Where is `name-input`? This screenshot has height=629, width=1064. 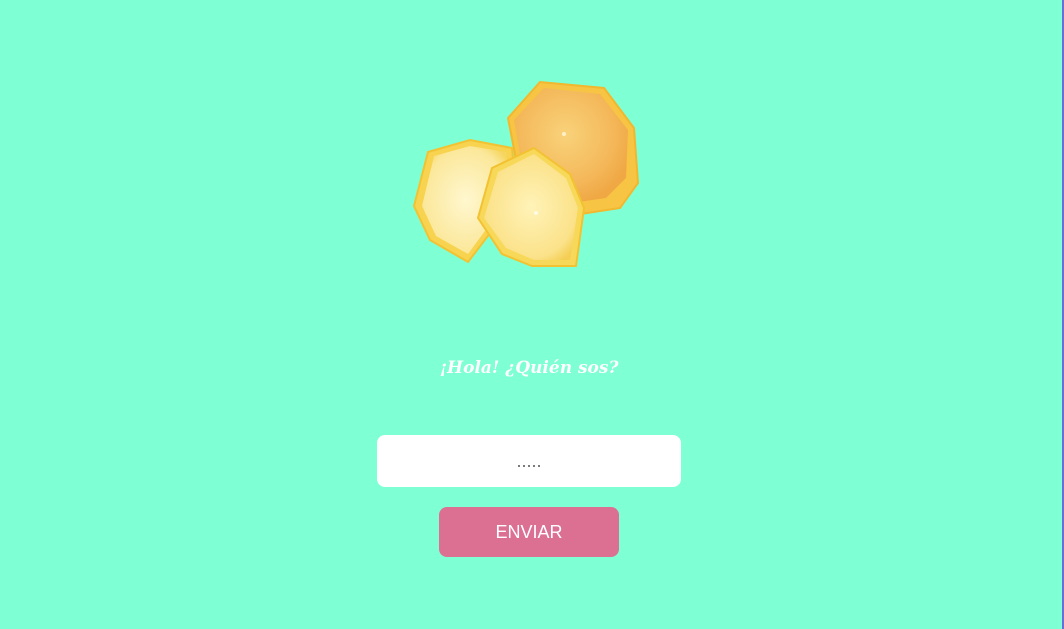 name-input is located at coordinates (529, 461).